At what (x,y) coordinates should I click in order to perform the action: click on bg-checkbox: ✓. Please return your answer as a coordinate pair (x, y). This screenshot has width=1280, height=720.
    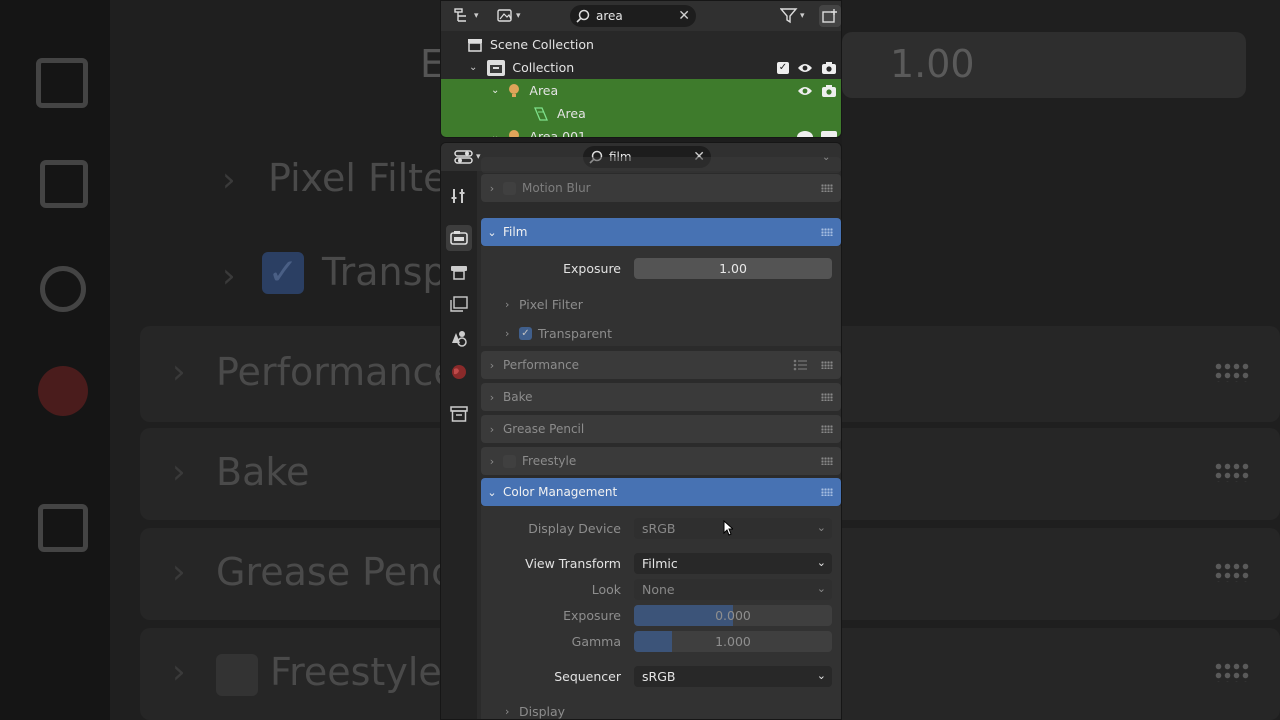
    Looking at the image, I should click on (283, 273).